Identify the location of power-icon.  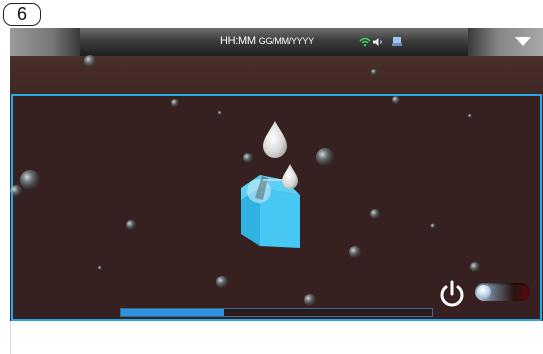
(452, 294).